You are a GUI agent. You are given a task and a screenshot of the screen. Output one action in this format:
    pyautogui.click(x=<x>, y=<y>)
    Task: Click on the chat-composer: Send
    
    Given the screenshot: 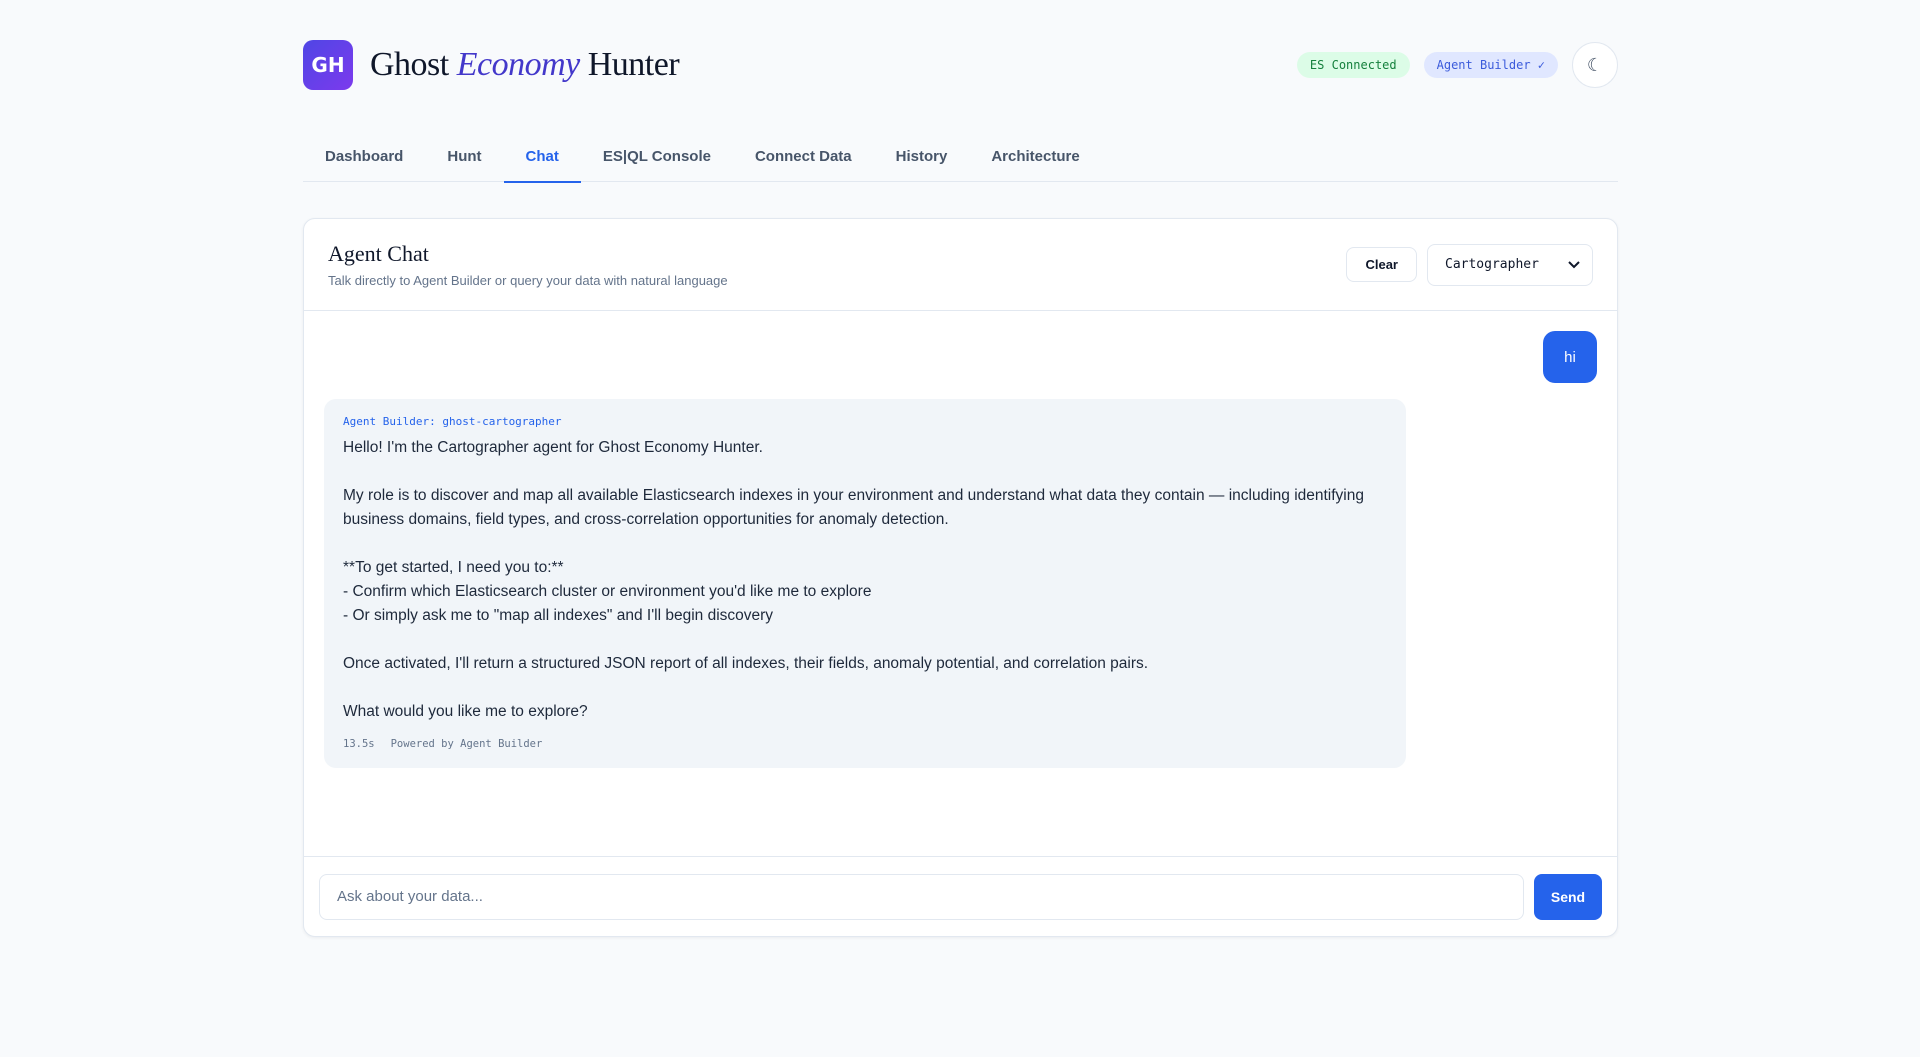 What is the action you would take?
    pyautogui.click(x=960, y=896)
    